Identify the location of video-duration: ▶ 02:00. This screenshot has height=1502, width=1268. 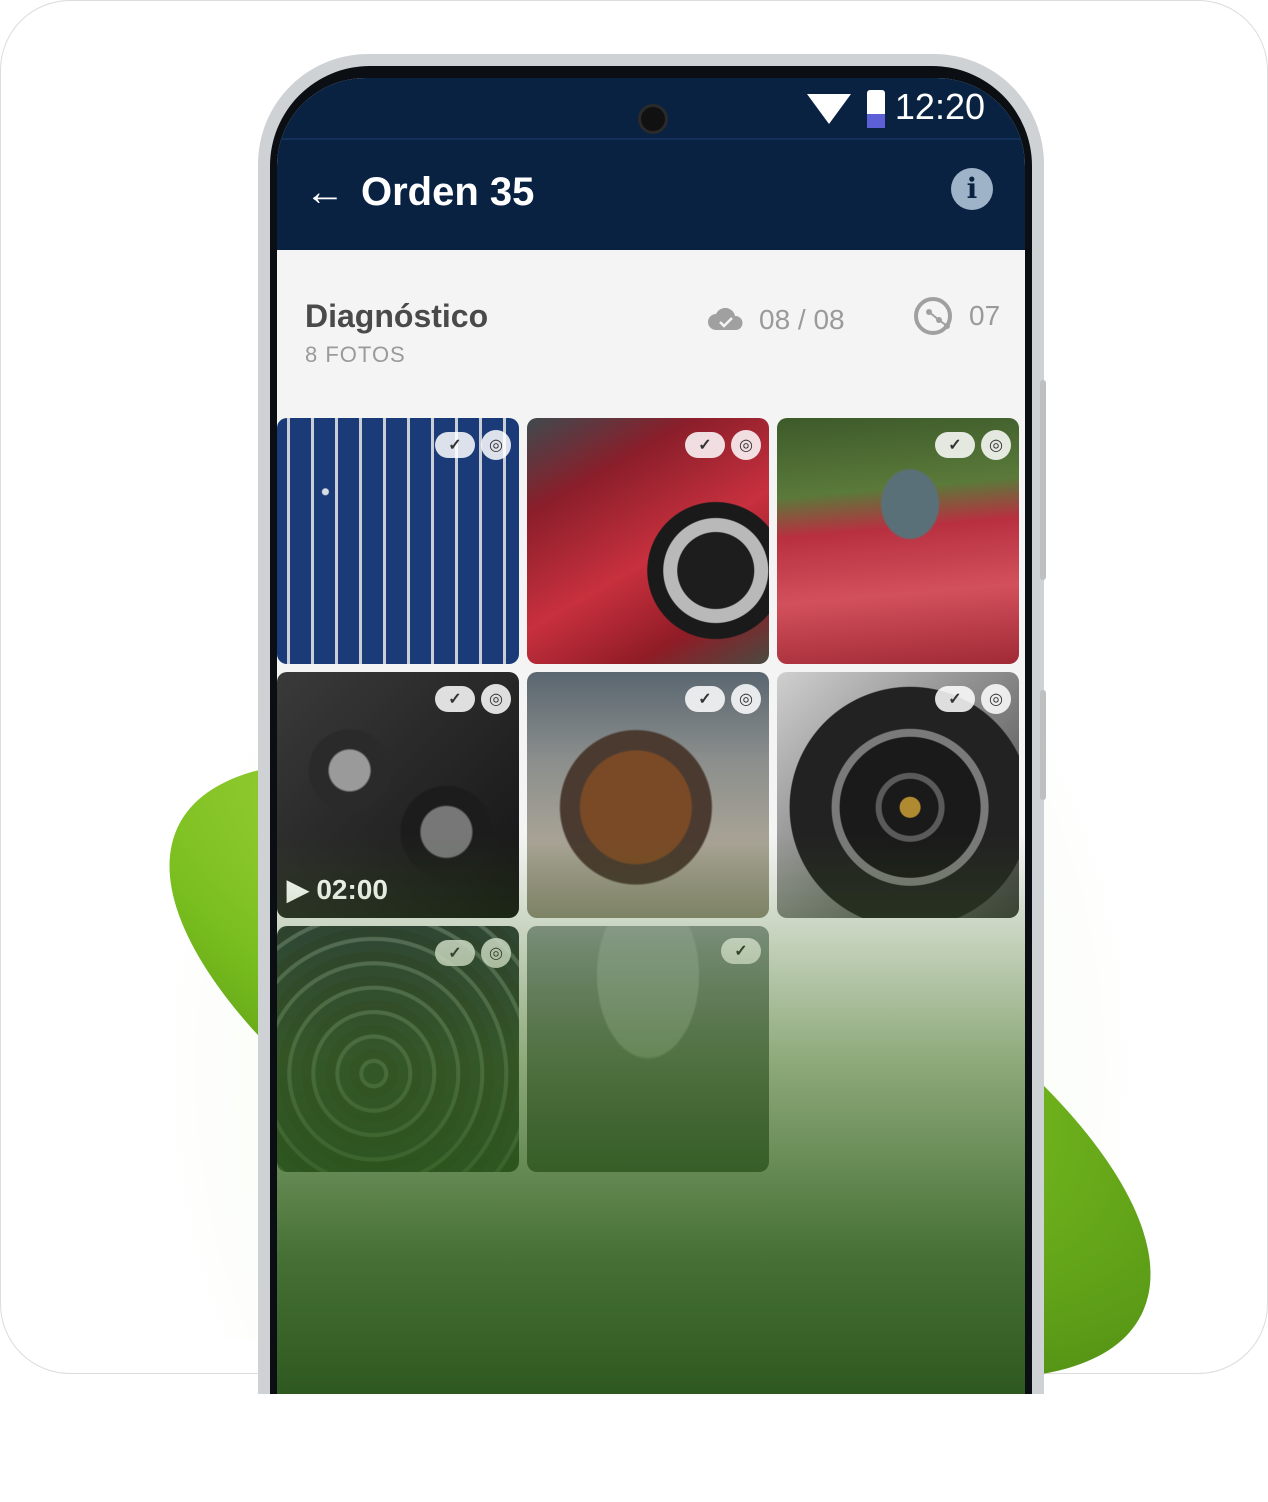
(337, 889).